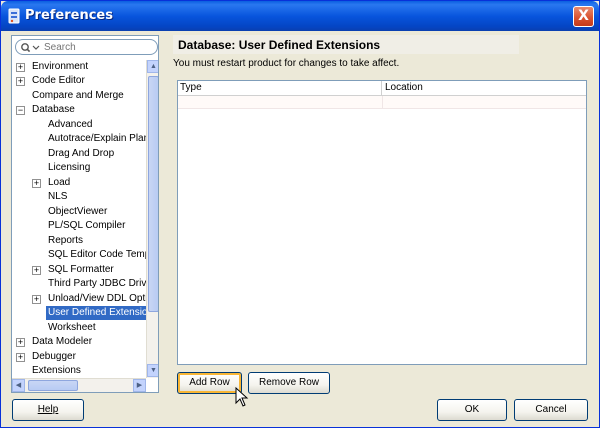 The height and width of the screenshot is (428, 600). Describe the element at coordinates (209, 383) in the screenshot. I see `add-row-button: Add Row` at that location.